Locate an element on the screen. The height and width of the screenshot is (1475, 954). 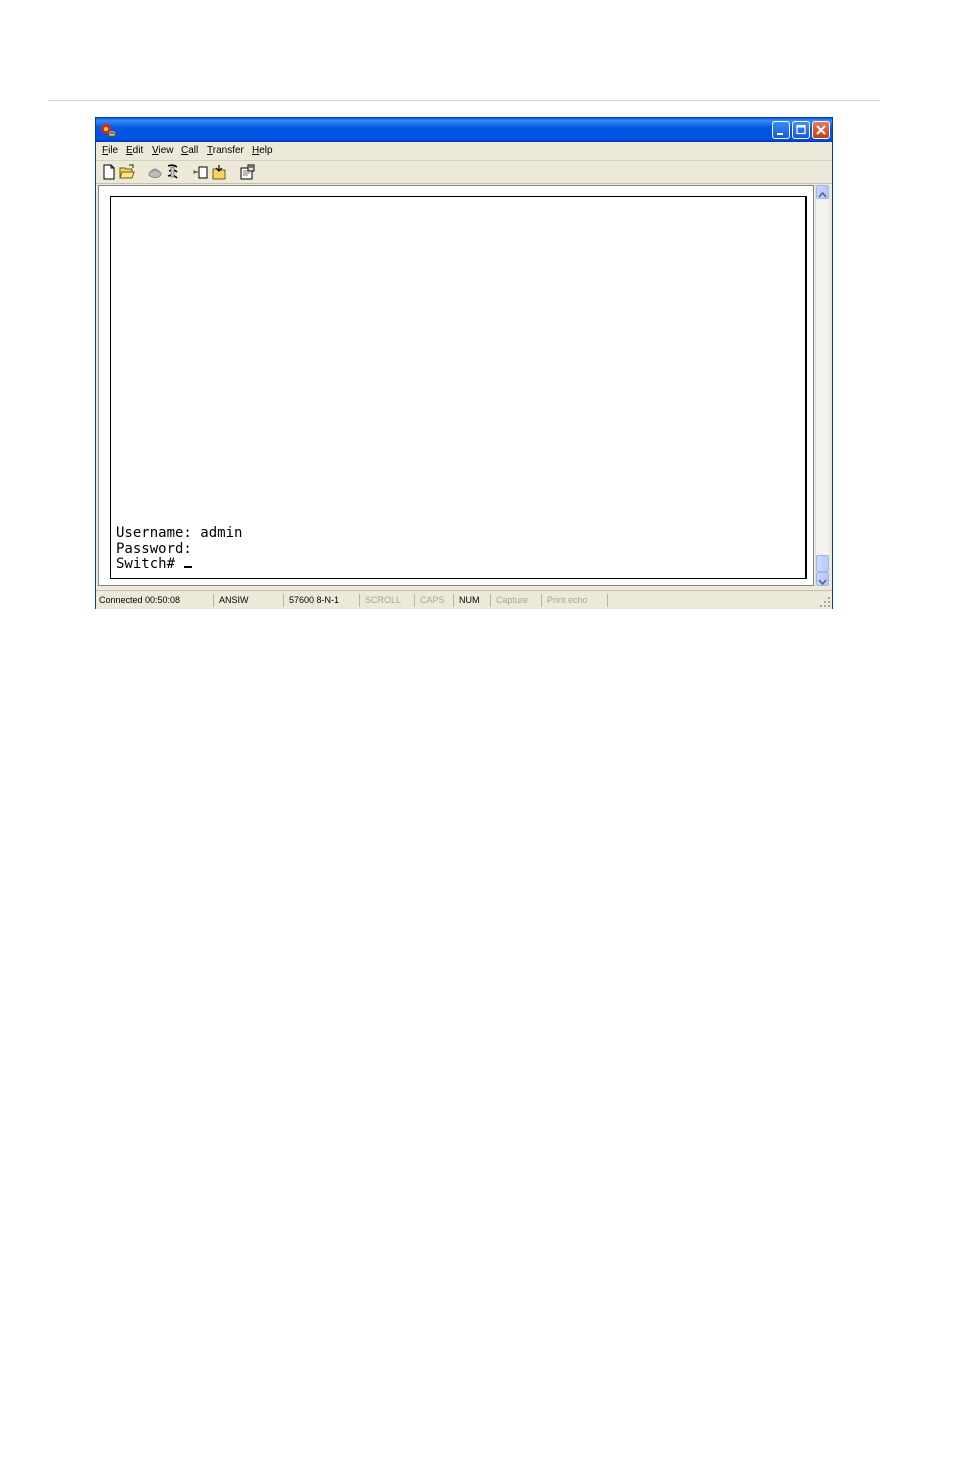
status-scroll: SCROLL is located at coordinates (388, 600).